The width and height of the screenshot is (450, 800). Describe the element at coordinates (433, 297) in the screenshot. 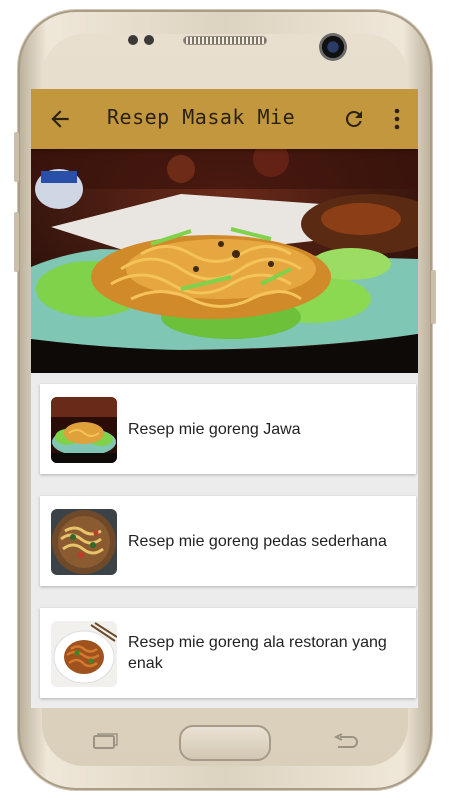

I see `power-button` at that location.